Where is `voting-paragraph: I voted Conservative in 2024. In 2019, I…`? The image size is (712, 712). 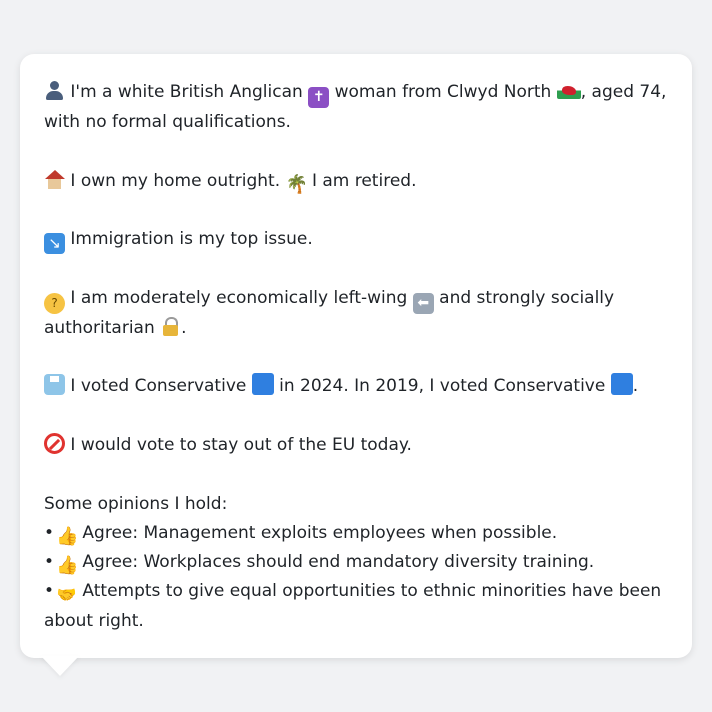 voting-paragraph: I voted Conservative in 2024. In 2019, I… is located at coordinates (356, 386).